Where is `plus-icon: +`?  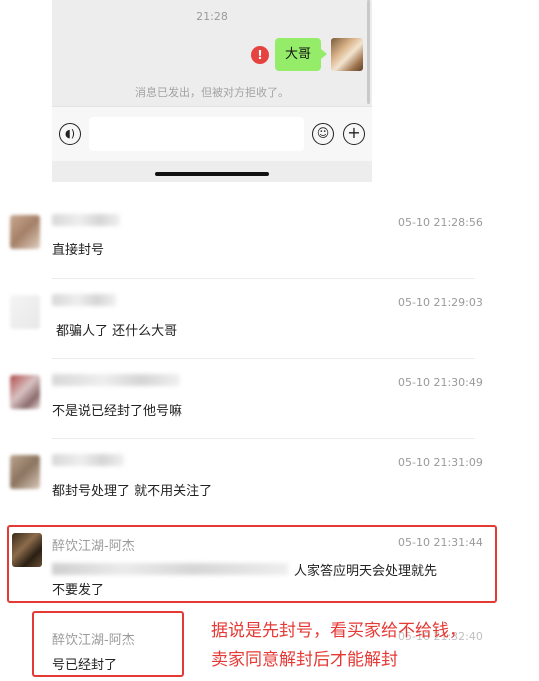 plus-icon: + is located at coordinates (354, 134).